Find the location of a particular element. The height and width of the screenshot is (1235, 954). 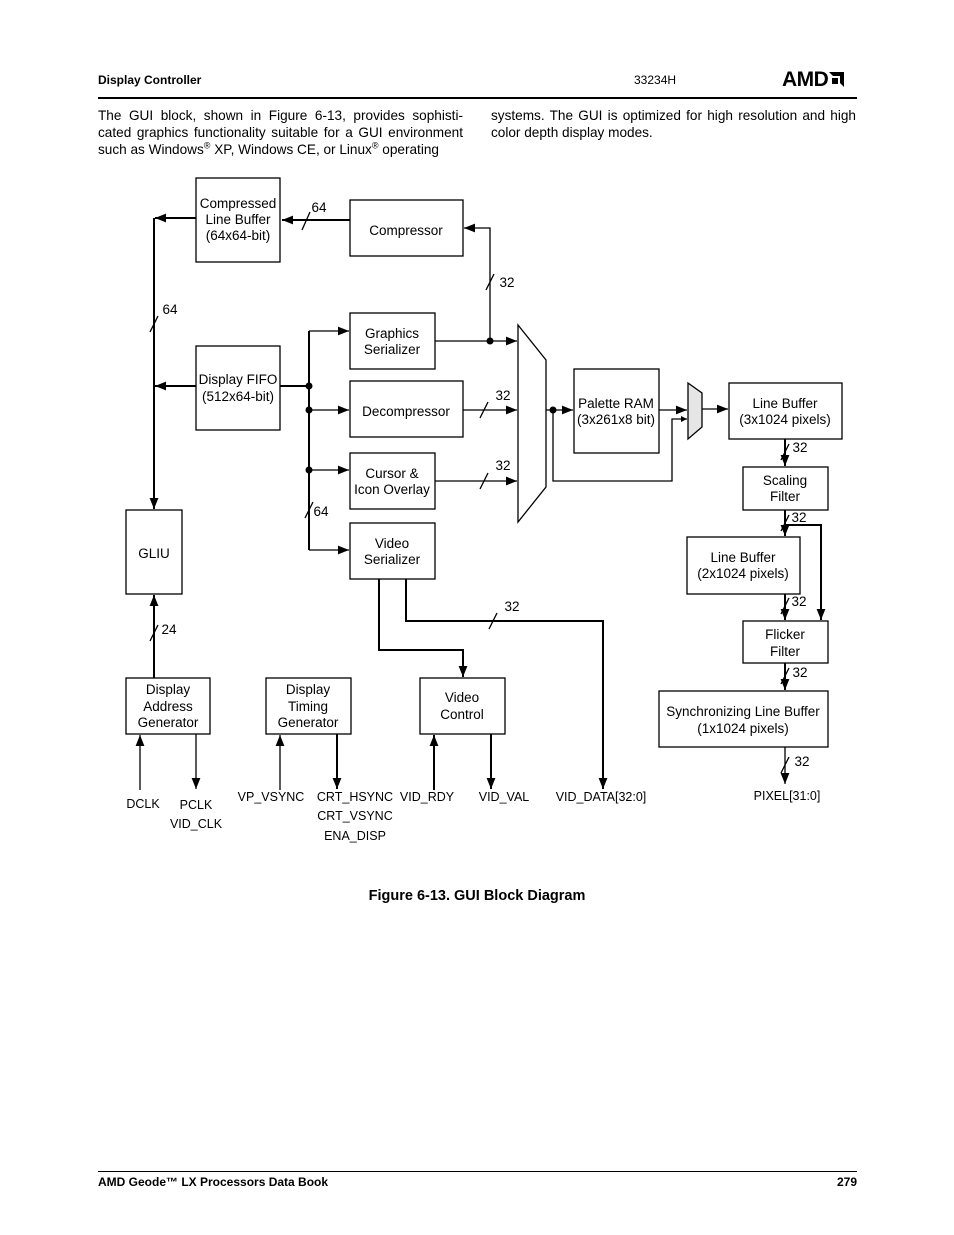

block-label: Control is located at coordinates (462, 714).